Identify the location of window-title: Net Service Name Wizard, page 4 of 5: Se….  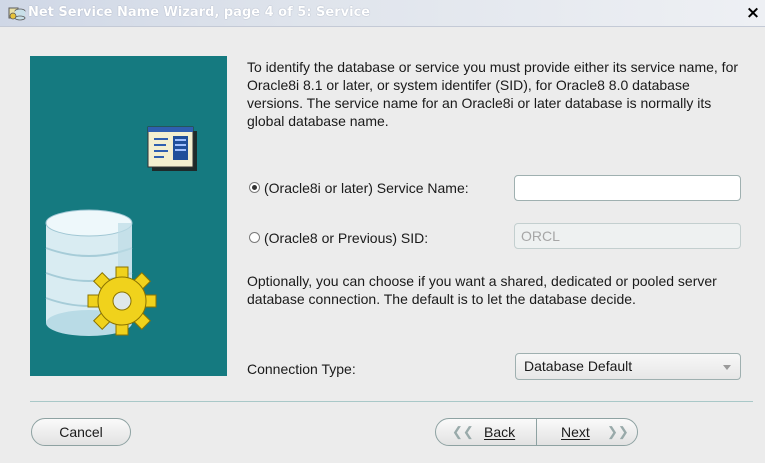
(199, 12).